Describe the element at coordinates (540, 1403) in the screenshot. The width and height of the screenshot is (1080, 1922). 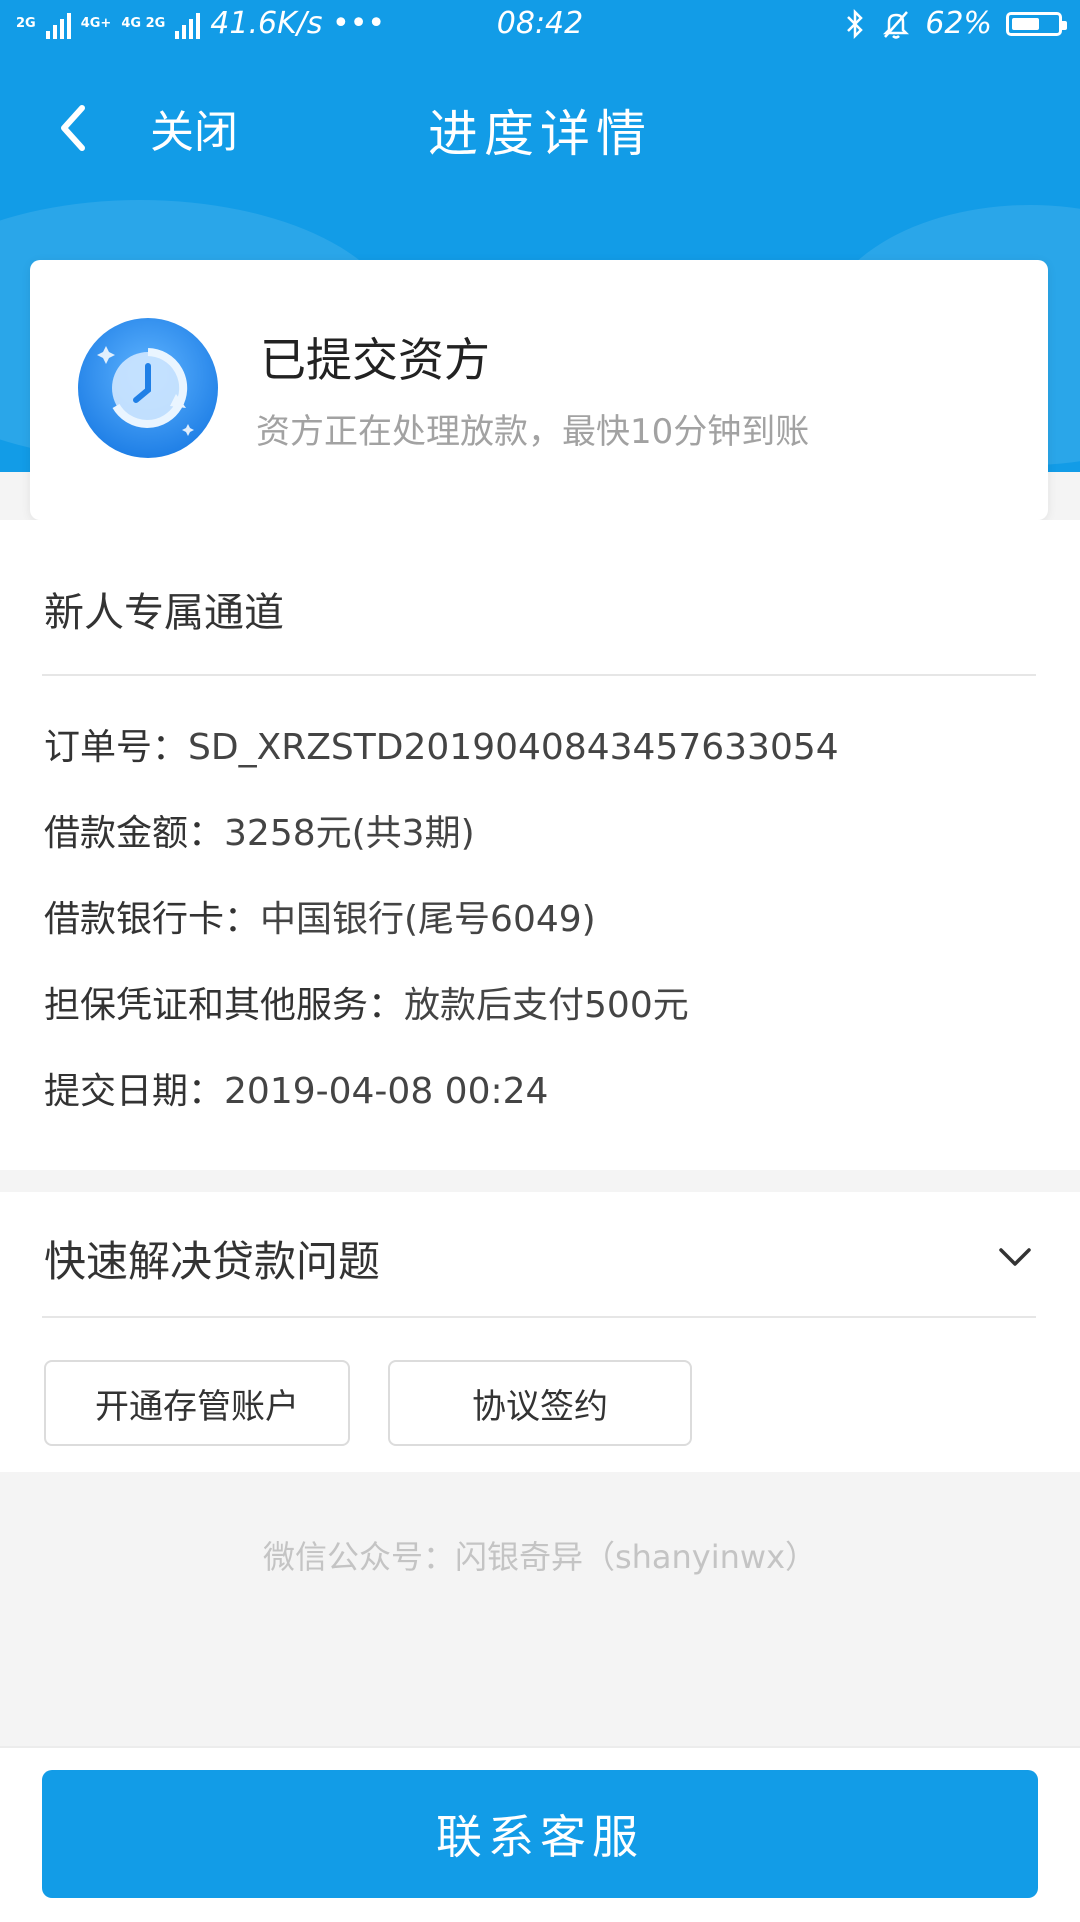
I see `agreement-sign-button: 协议签约` at that location.